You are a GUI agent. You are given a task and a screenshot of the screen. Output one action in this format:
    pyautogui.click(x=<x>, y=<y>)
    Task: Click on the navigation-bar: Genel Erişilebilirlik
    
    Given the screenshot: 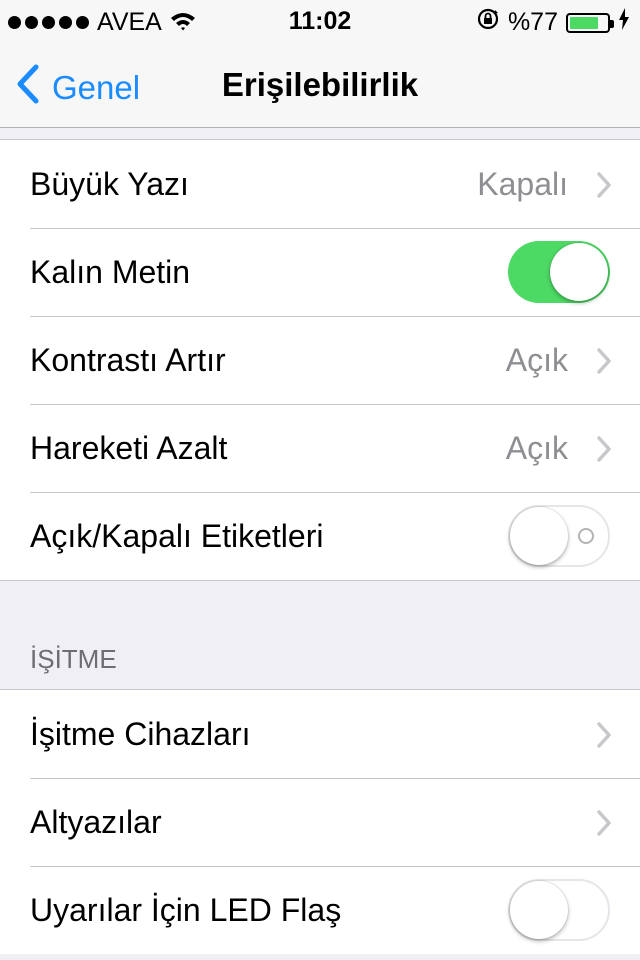 What is the action you would take?
    pyautogui.click(x=320, y=84)
    